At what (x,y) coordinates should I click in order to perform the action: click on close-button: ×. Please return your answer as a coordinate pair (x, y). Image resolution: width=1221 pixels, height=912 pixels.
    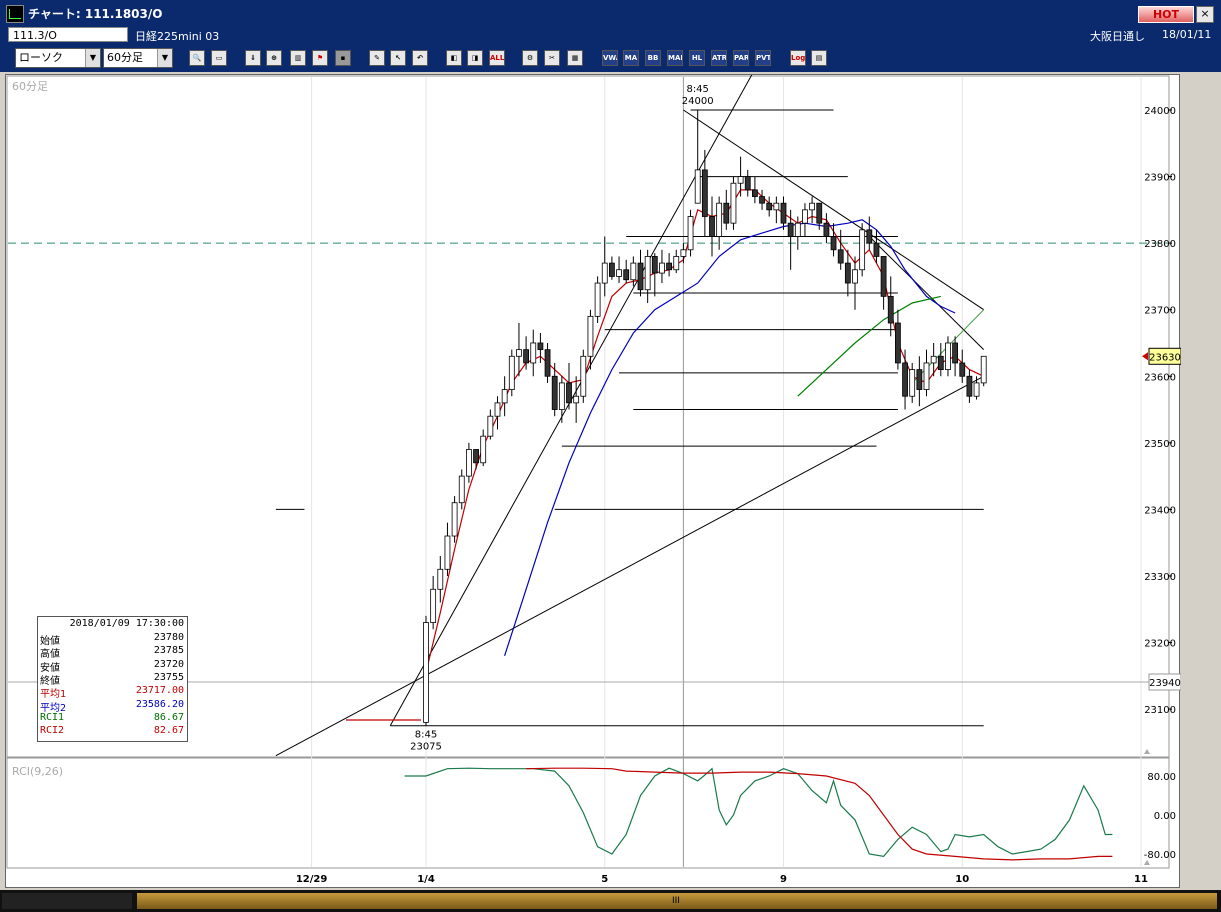
    Looking at the image, I should click on (1205, 14).